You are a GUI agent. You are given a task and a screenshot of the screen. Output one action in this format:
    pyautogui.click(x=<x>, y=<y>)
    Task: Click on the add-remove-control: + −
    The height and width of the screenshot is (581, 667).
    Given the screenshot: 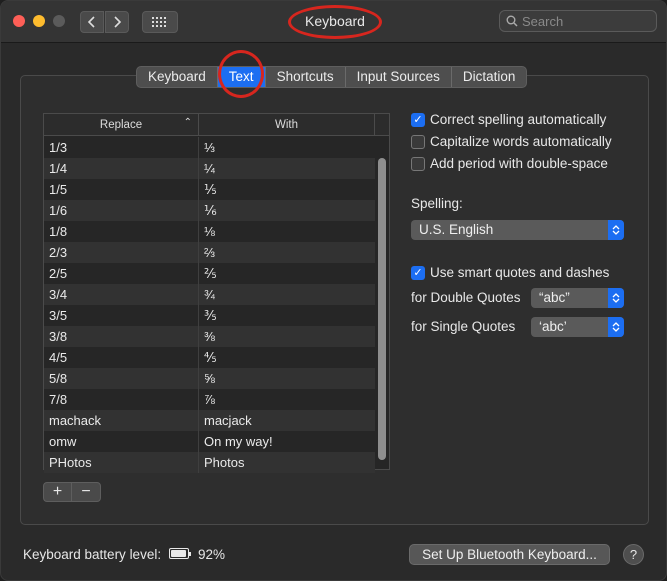 What is the action you would take?
    pyautogui.click(x=72, y=492)
    